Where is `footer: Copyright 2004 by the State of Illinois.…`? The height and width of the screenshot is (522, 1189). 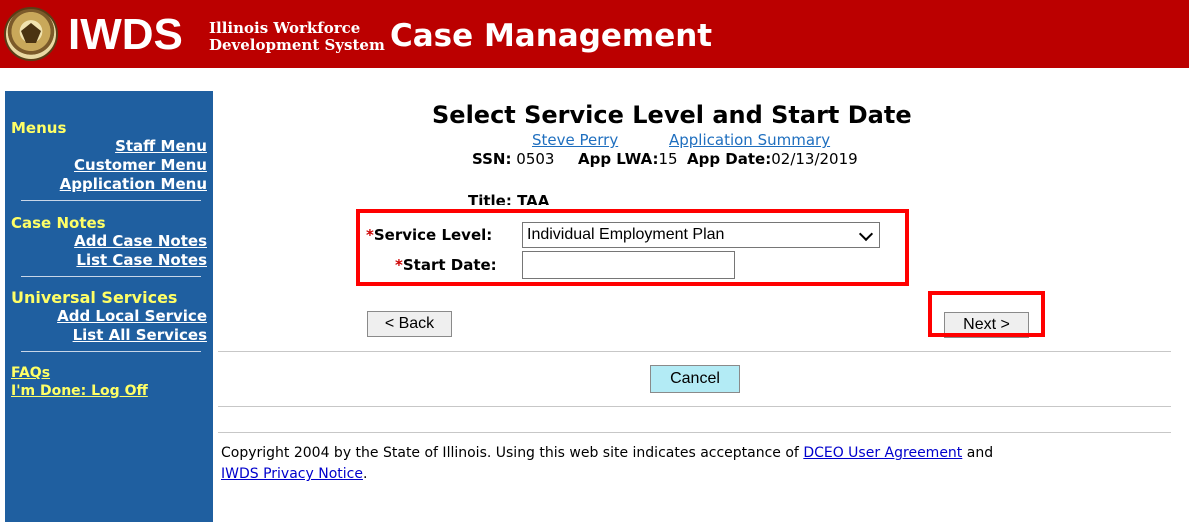
footer: Copyright 2004 by the State of Illinois.… is located at coordinates (607, 463).